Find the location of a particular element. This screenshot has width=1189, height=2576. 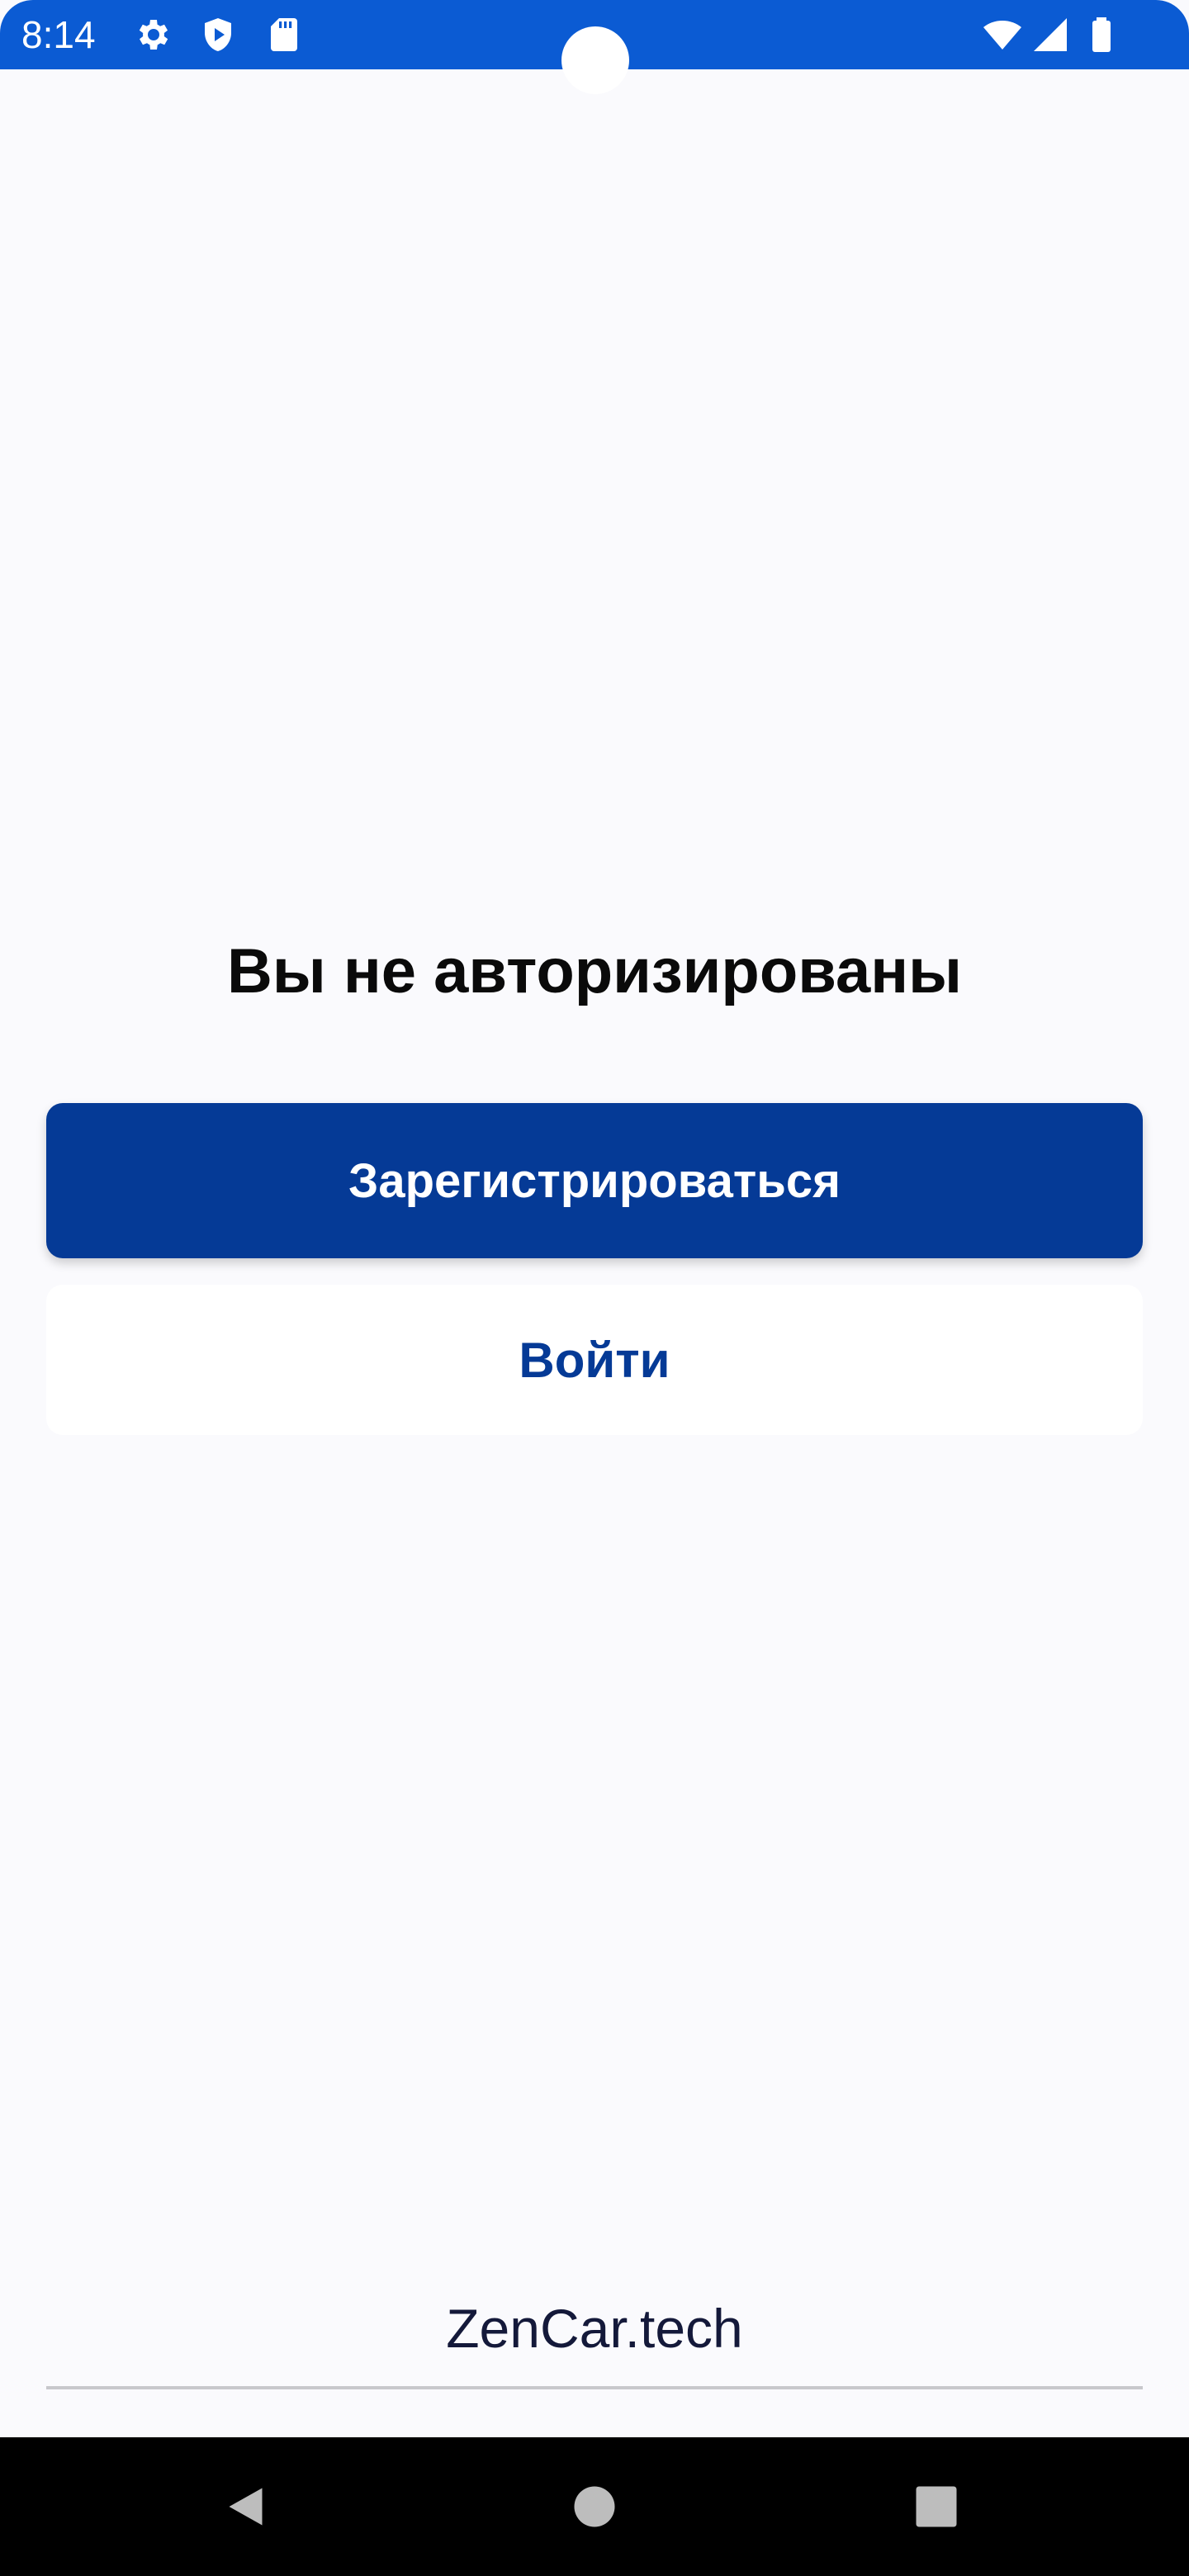

settings-icon is located at coordinates (153, 34).